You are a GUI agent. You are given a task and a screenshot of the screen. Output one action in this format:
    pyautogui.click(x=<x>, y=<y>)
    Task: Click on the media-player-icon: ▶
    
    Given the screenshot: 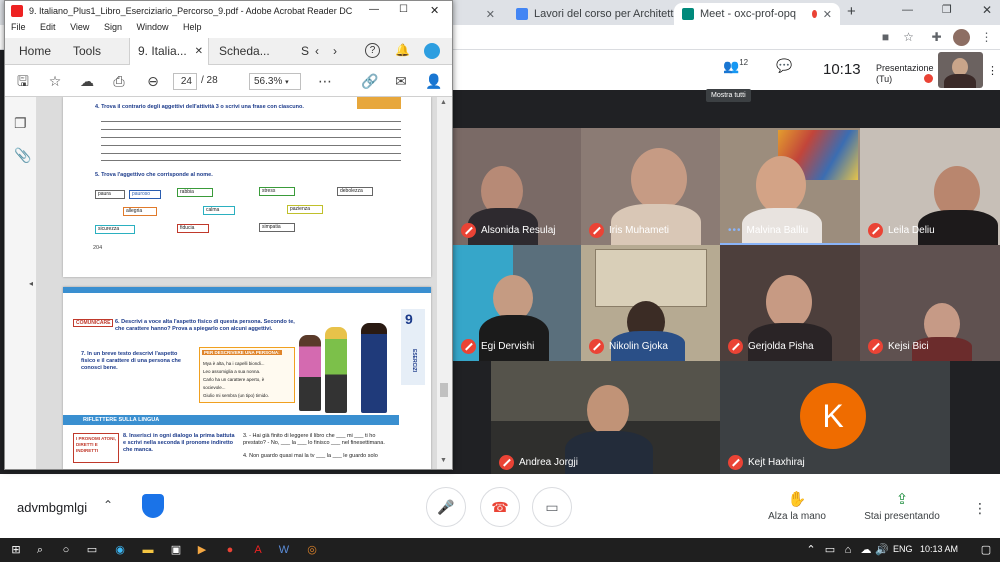 What is the action you would take?
    pyautogui.click(x=202, y=550)
    